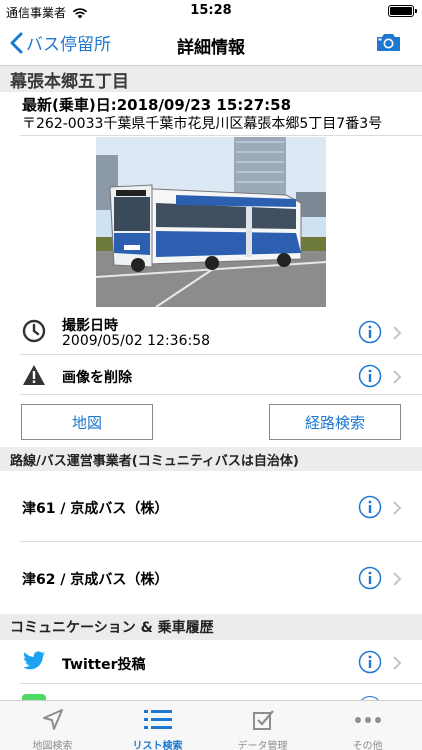 The image size is (422, 750). I want to click on tab-other: その他, so click(367, 725).